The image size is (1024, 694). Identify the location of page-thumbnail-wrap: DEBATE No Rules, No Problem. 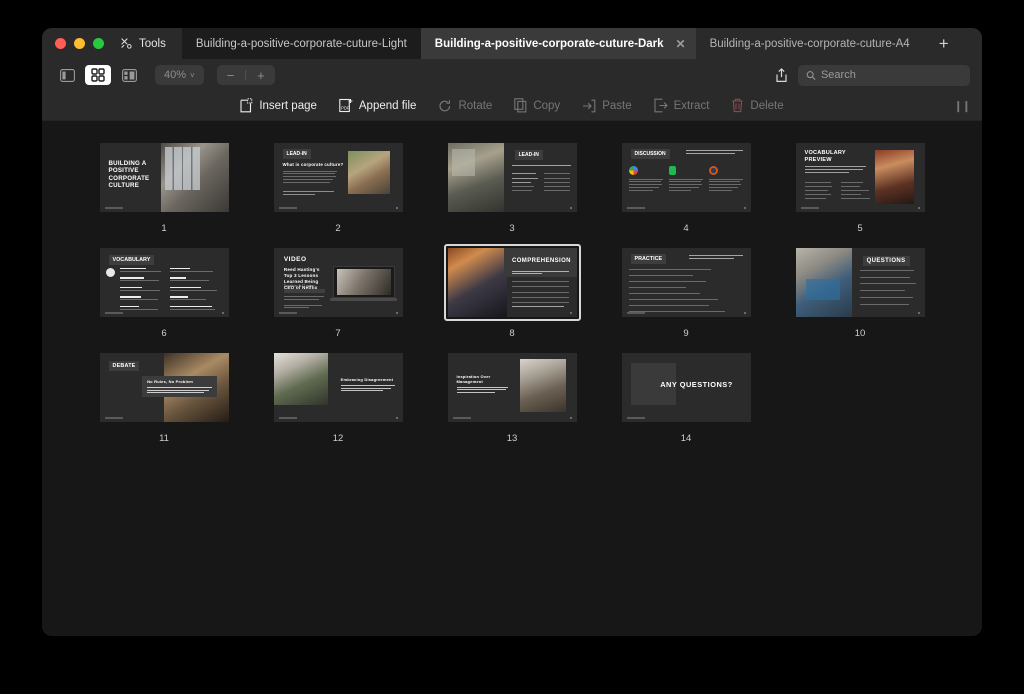
(164, 387).